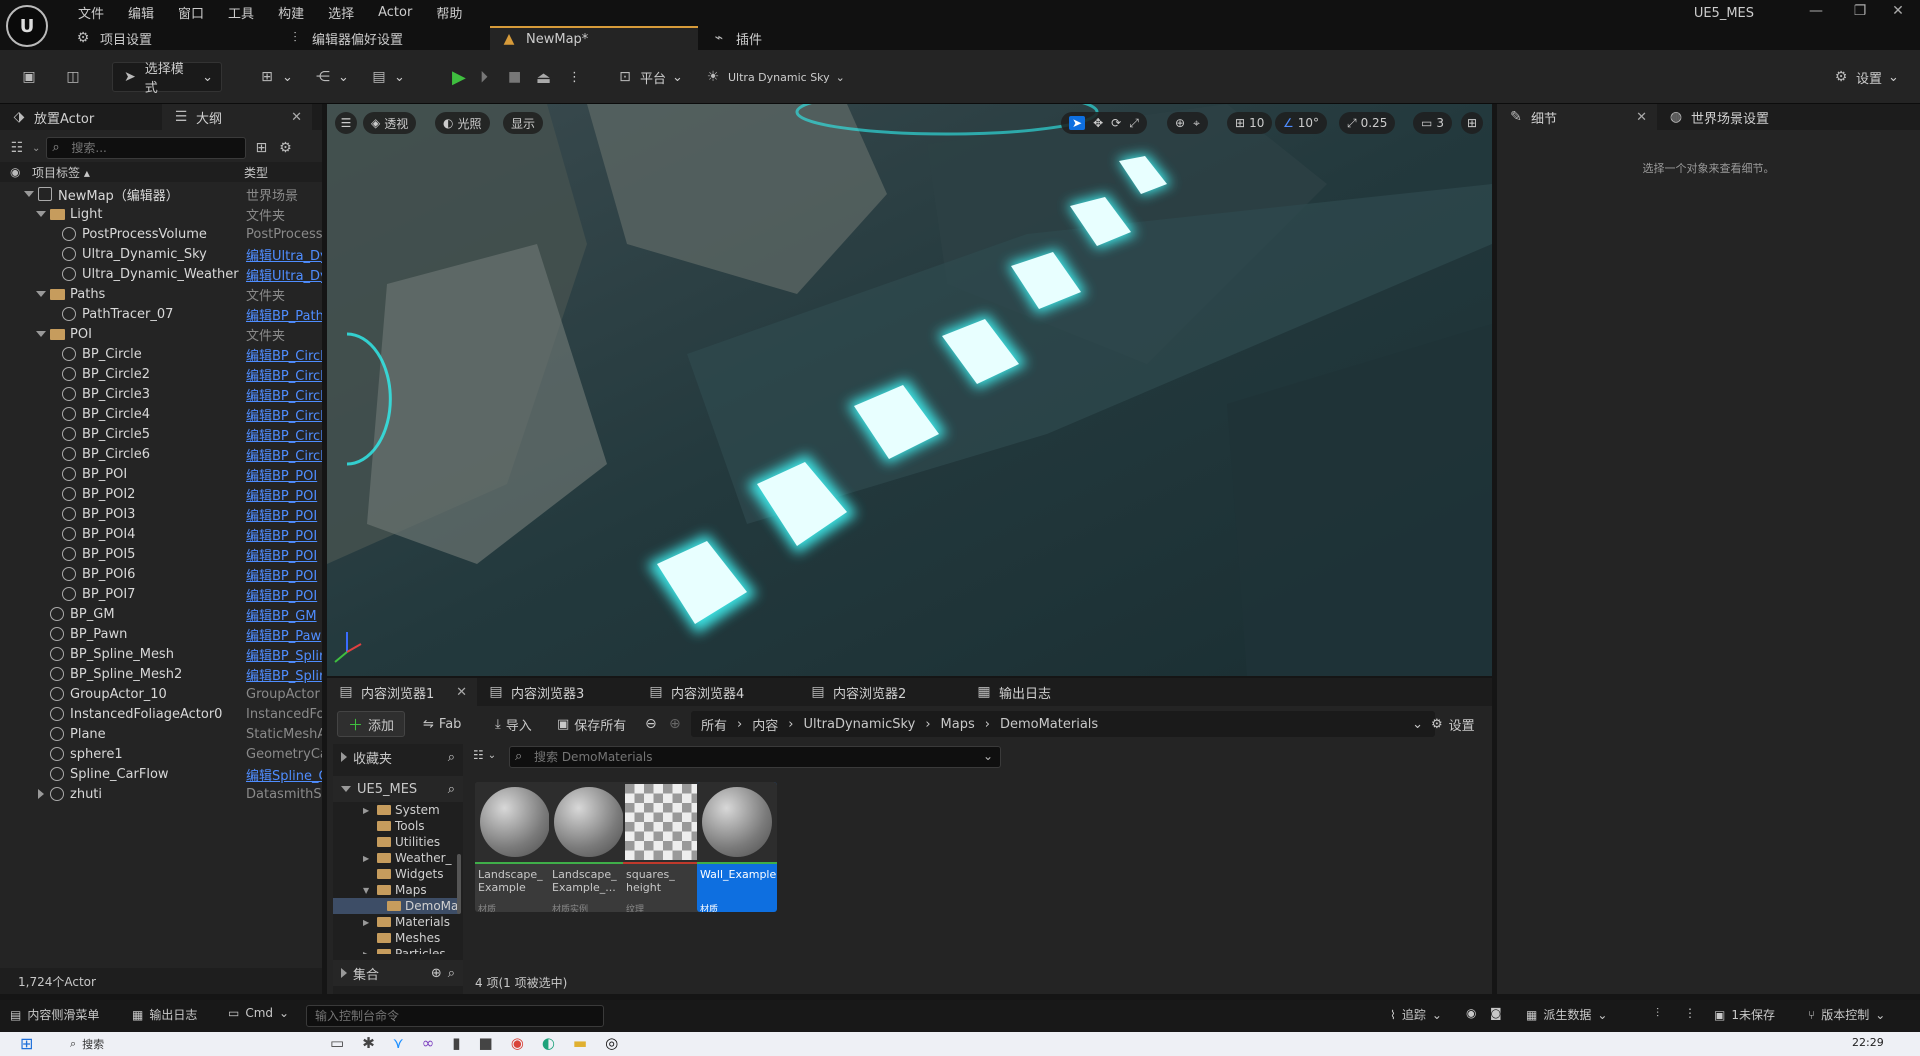  I want to click on tab-content-browser-1: ▤ 内容浏览器1 ✕, so click(402, 692).